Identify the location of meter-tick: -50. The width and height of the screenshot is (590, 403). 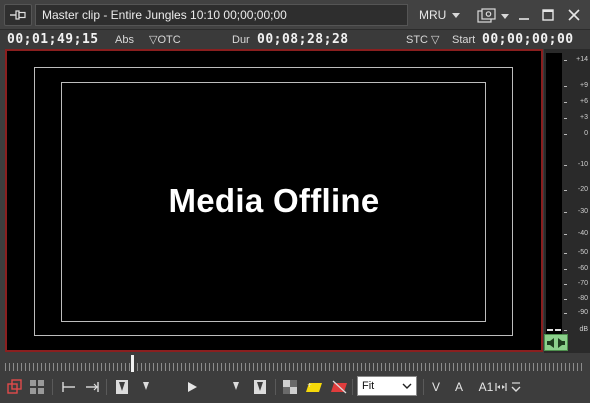
(577, 253).